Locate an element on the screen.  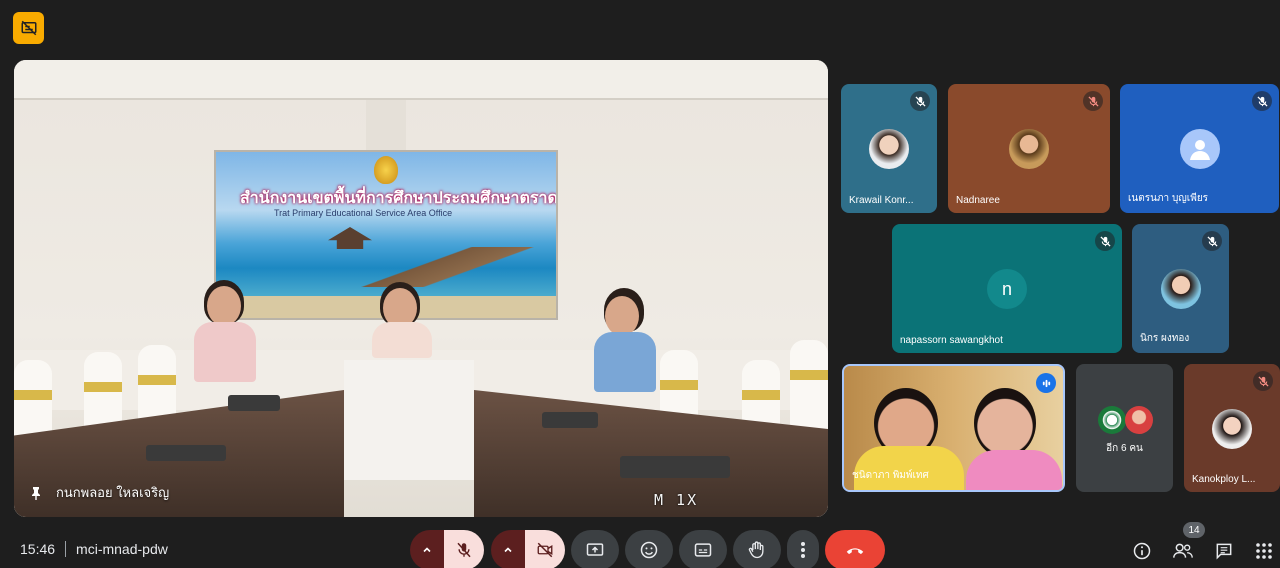
camera-toggle-button is located at coordinates (545, 549).